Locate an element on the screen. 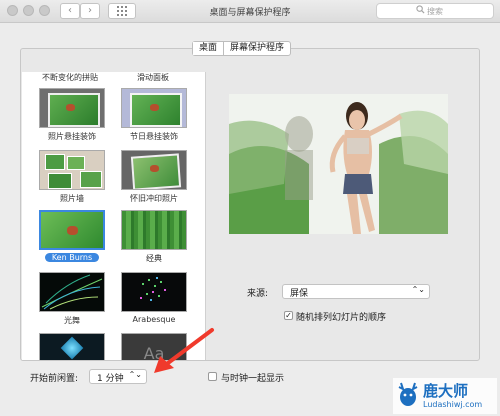  source-label: 来源: is located at coordinates (258, 294).